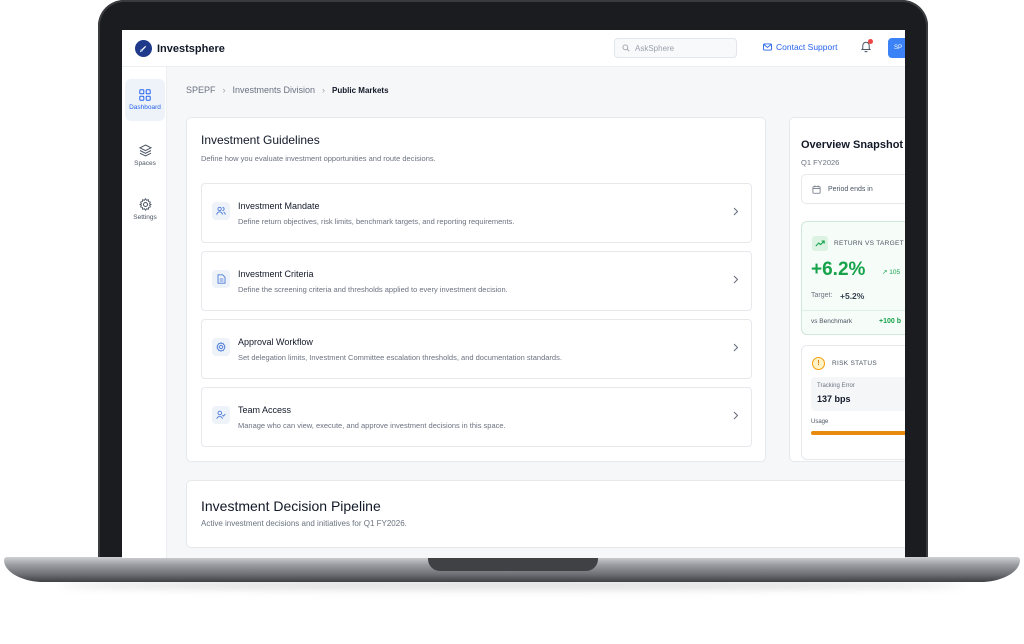  I want to click on usage-progress-fill, so click(858, 433).